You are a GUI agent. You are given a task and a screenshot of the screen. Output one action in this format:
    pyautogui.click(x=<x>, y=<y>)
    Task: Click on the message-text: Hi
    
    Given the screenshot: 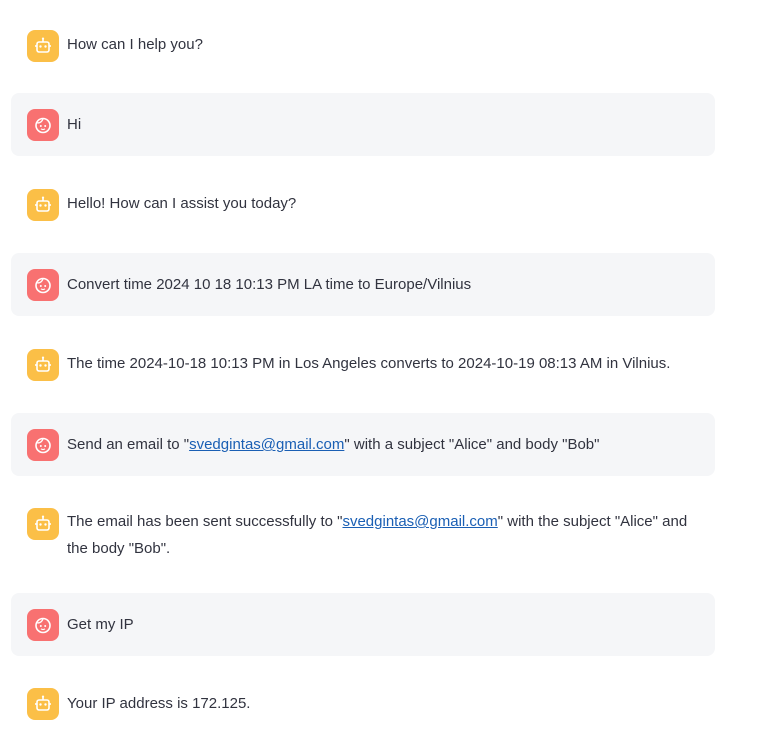 What is the action you would take?
    pyautogui.click(x=74, y=124)
    